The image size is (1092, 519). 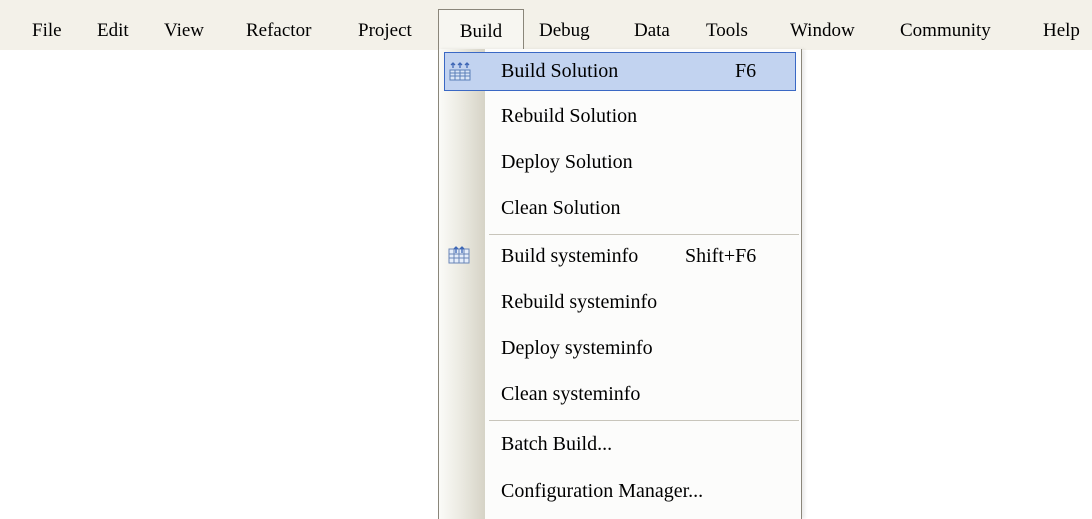 I want to click on menu-item-label: Rebuild Solution, so click(x=569, y=116).